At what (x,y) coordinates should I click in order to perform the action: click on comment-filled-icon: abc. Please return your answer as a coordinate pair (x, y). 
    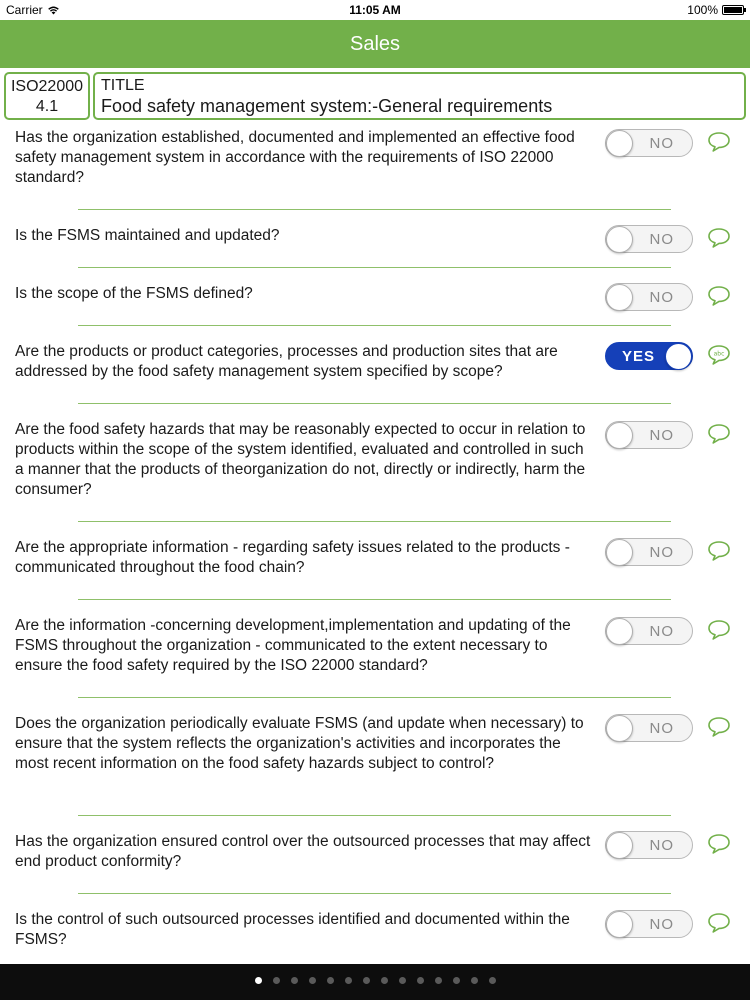
    Looking at the image, I should click on (719, 355).